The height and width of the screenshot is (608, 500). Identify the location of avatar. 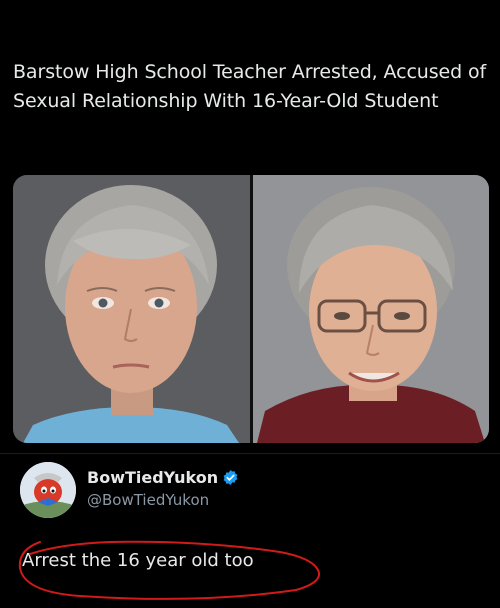
(48, 490).